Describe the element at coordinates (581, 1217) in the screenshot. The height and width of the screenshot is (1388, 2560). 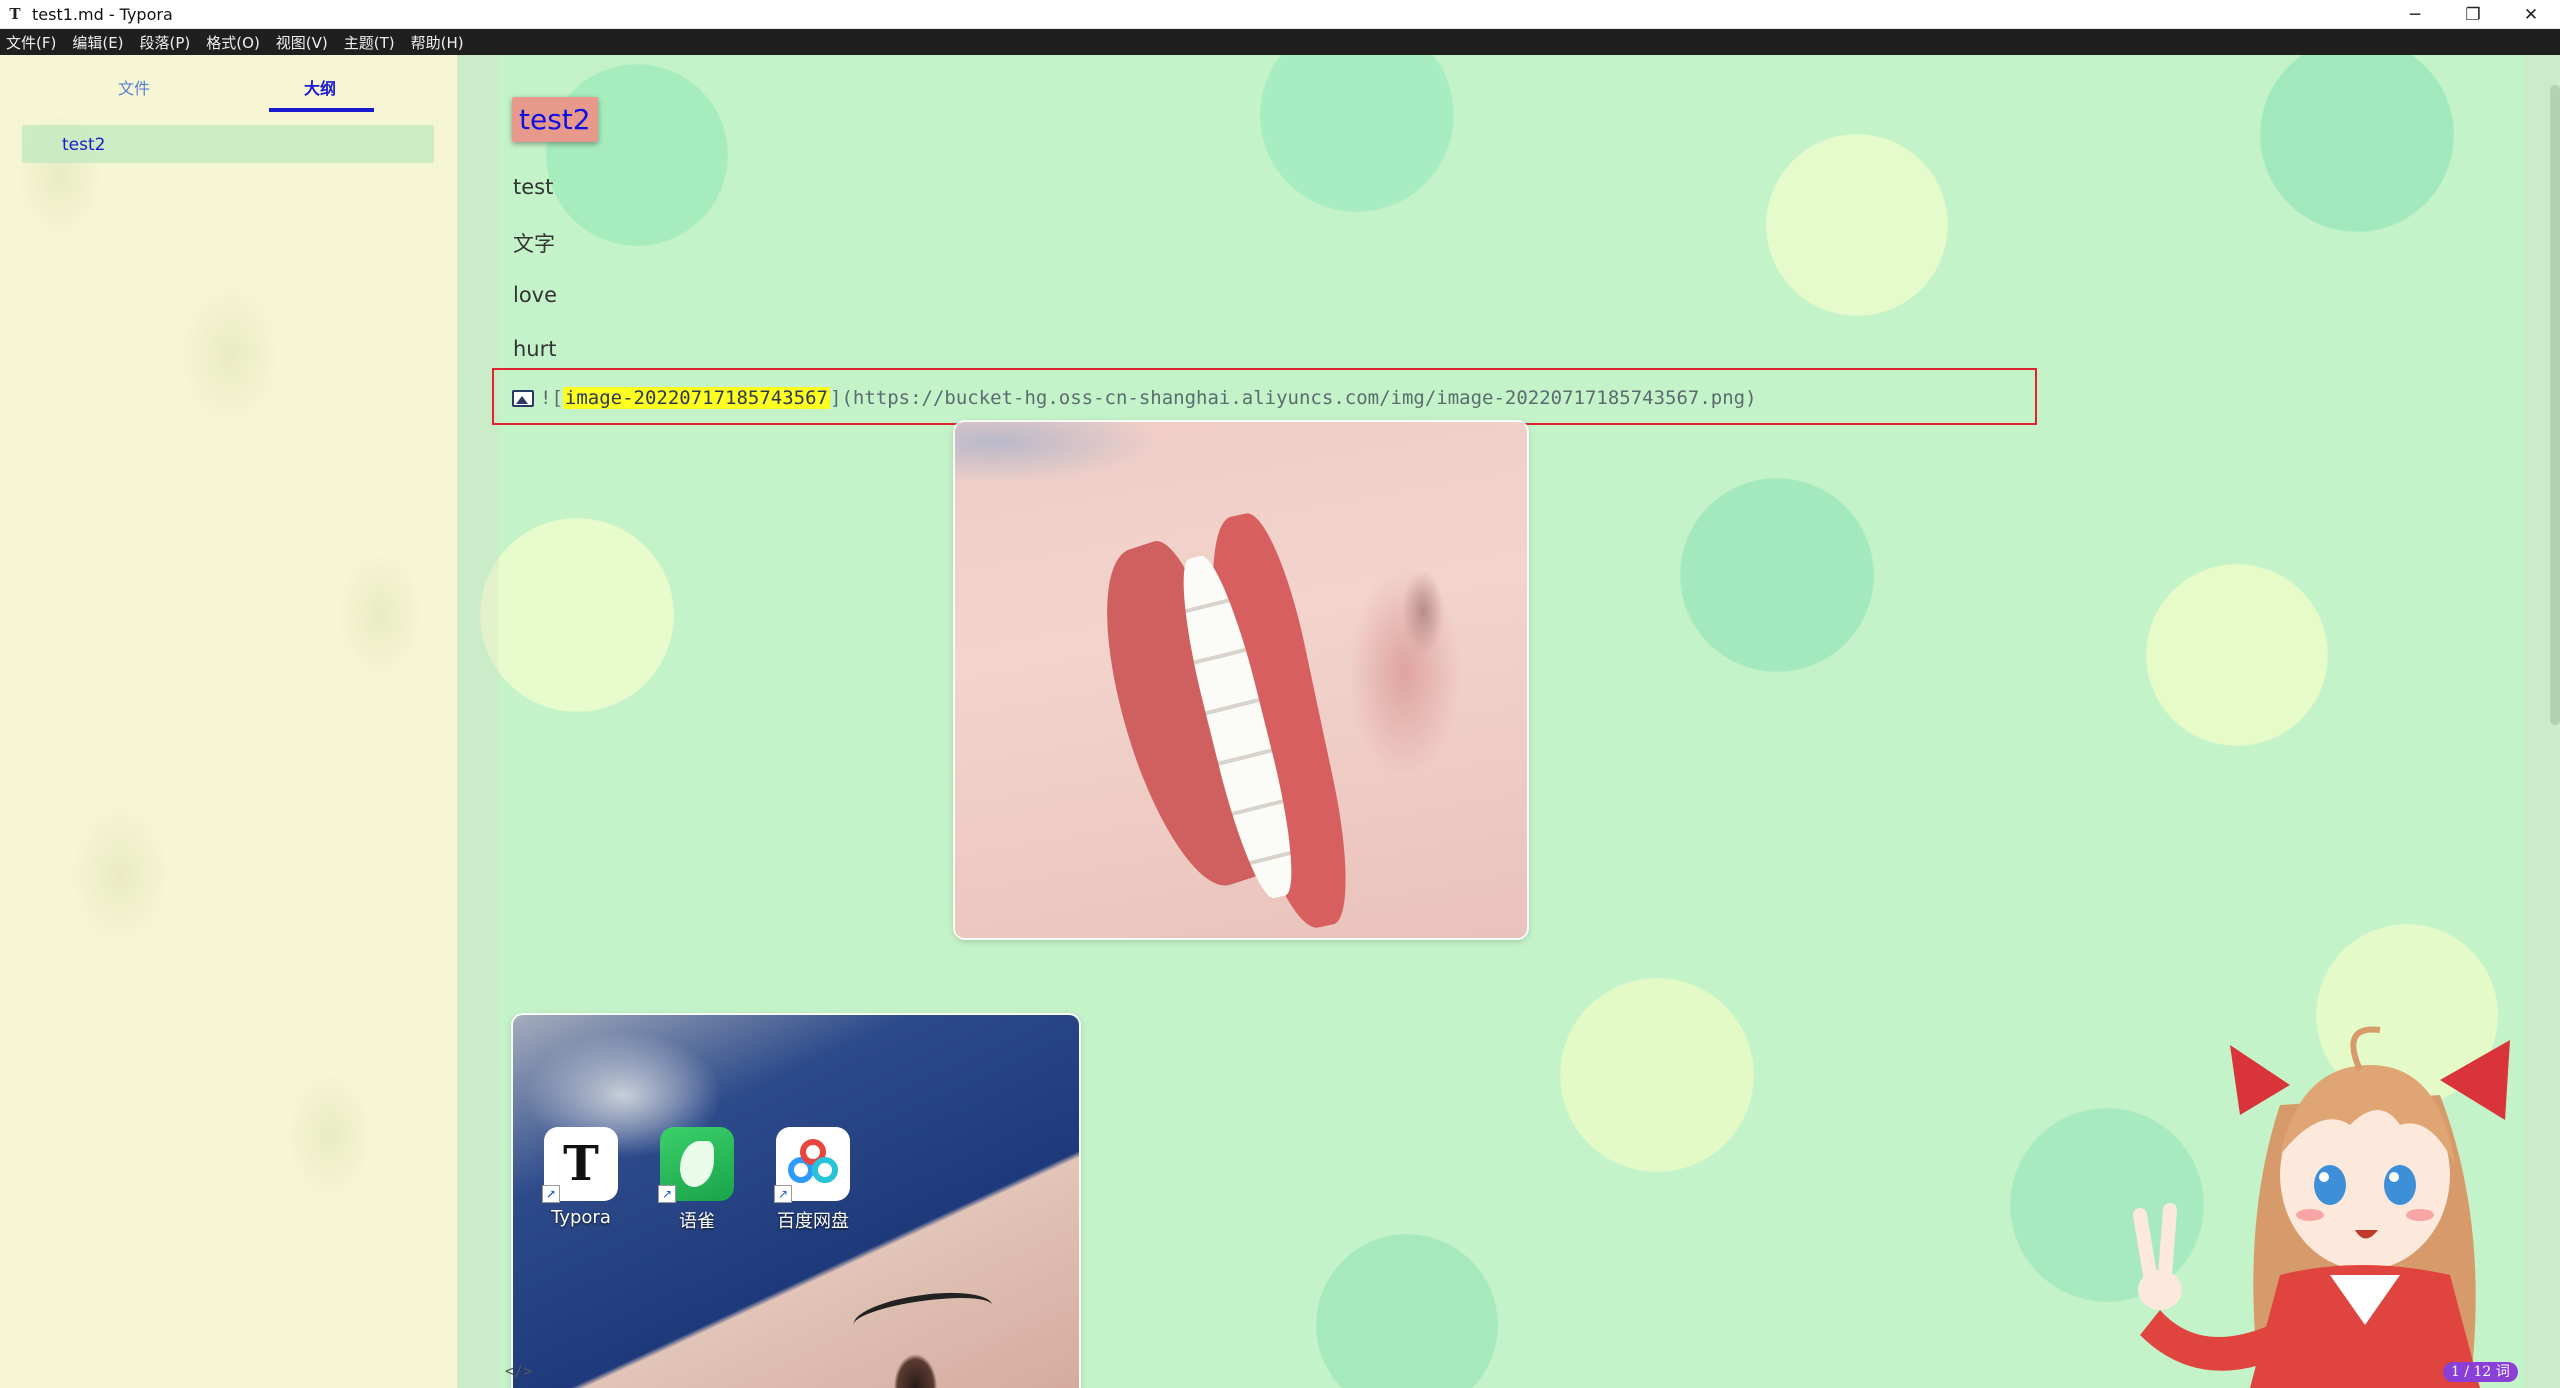
I see `desktop-icon-label: Typora` at that location.